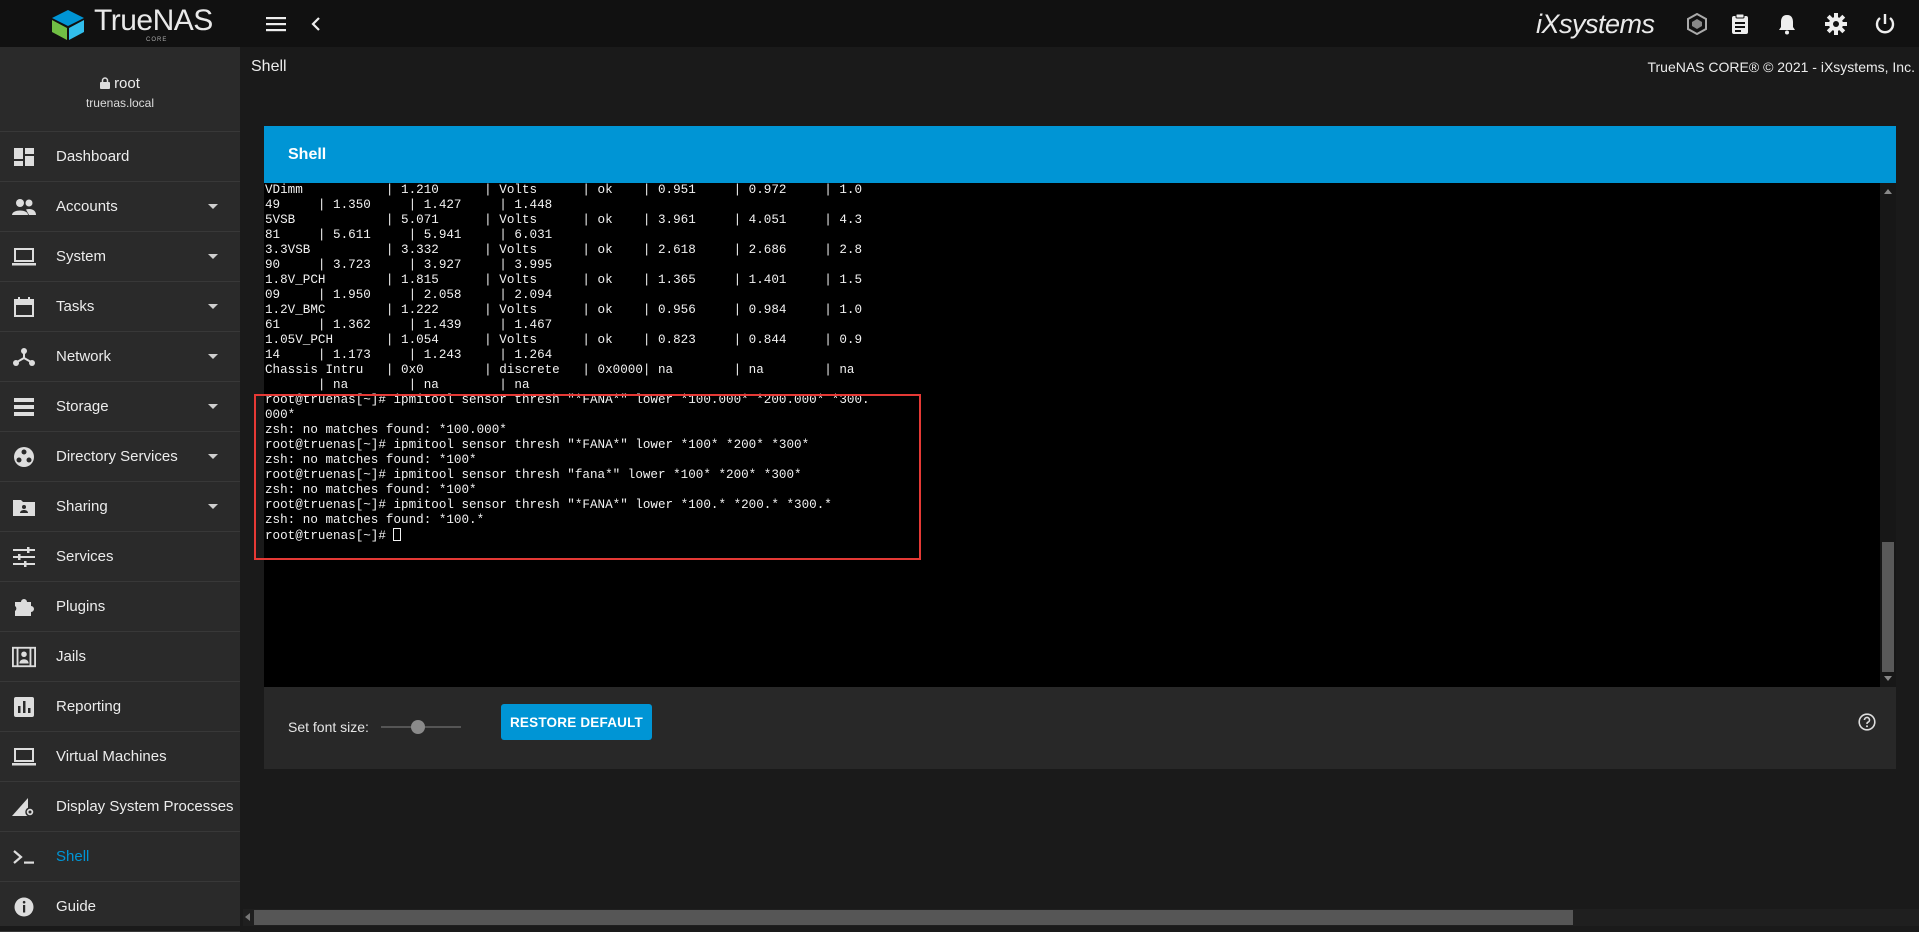 The image size is (1919, 932). What do you see at coordinates (397, 385) in the screenshot?
I see `terminal-line: | na | na | na` at bounding box center [397, 385].